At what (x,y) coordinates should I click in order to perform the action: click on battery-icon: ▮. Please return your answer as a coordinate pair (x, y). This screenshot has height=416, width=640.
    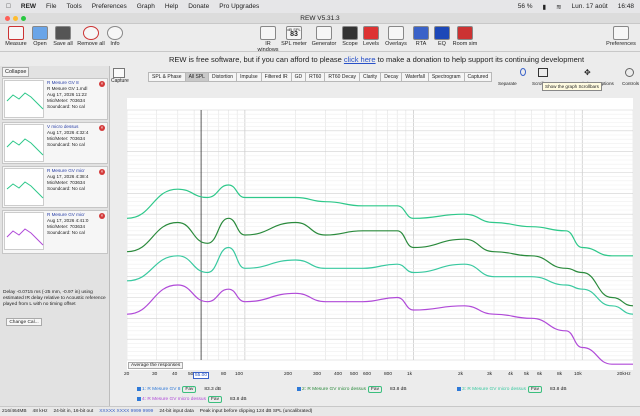
    Looking at the image, I should click on (545, 7).